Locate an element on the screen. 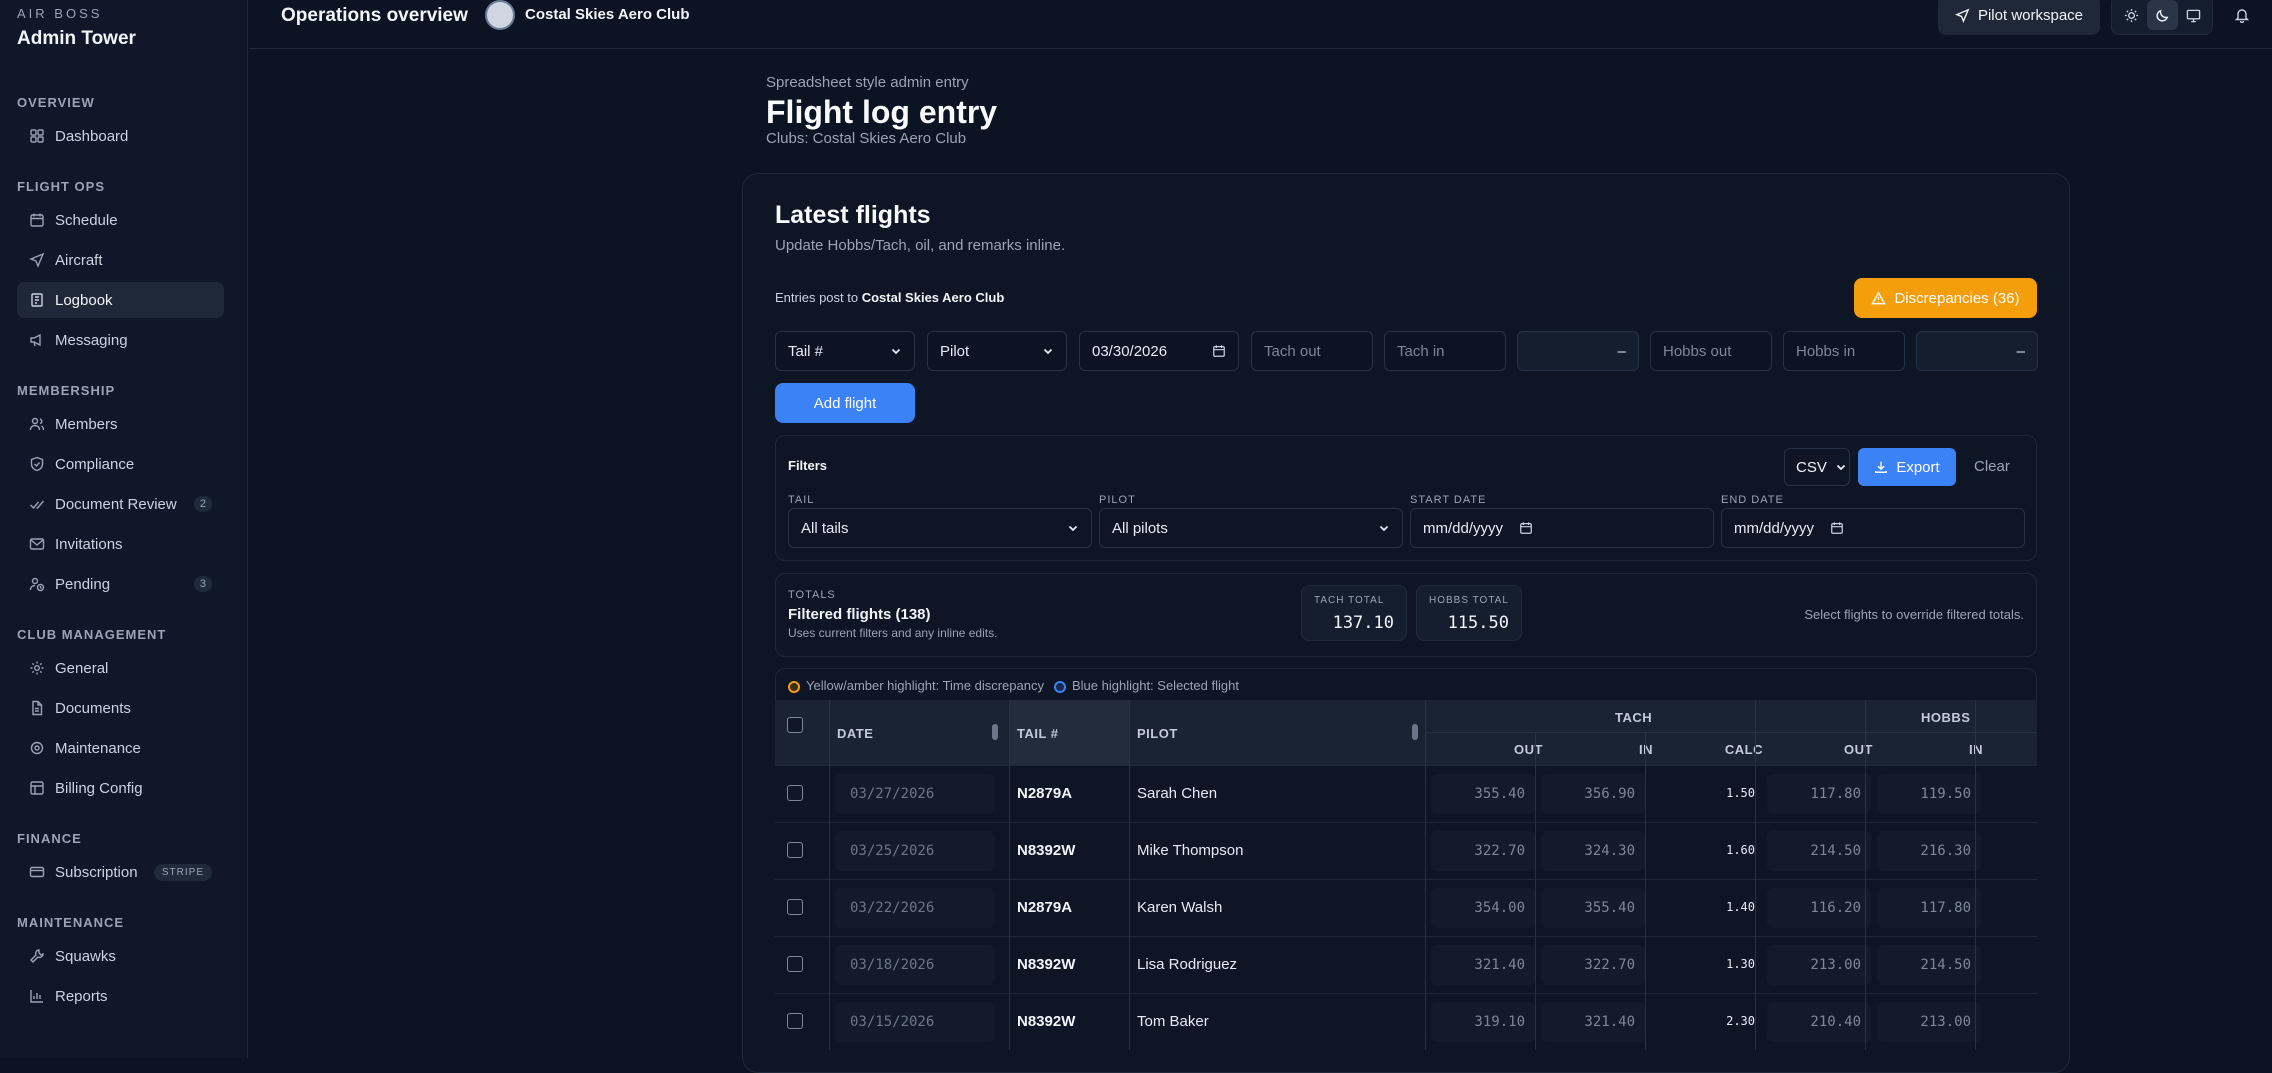 This screenshot has width=2272, height=1073. sidebar-item-maintenance: Maintenance is located at coordinates (120, 748).